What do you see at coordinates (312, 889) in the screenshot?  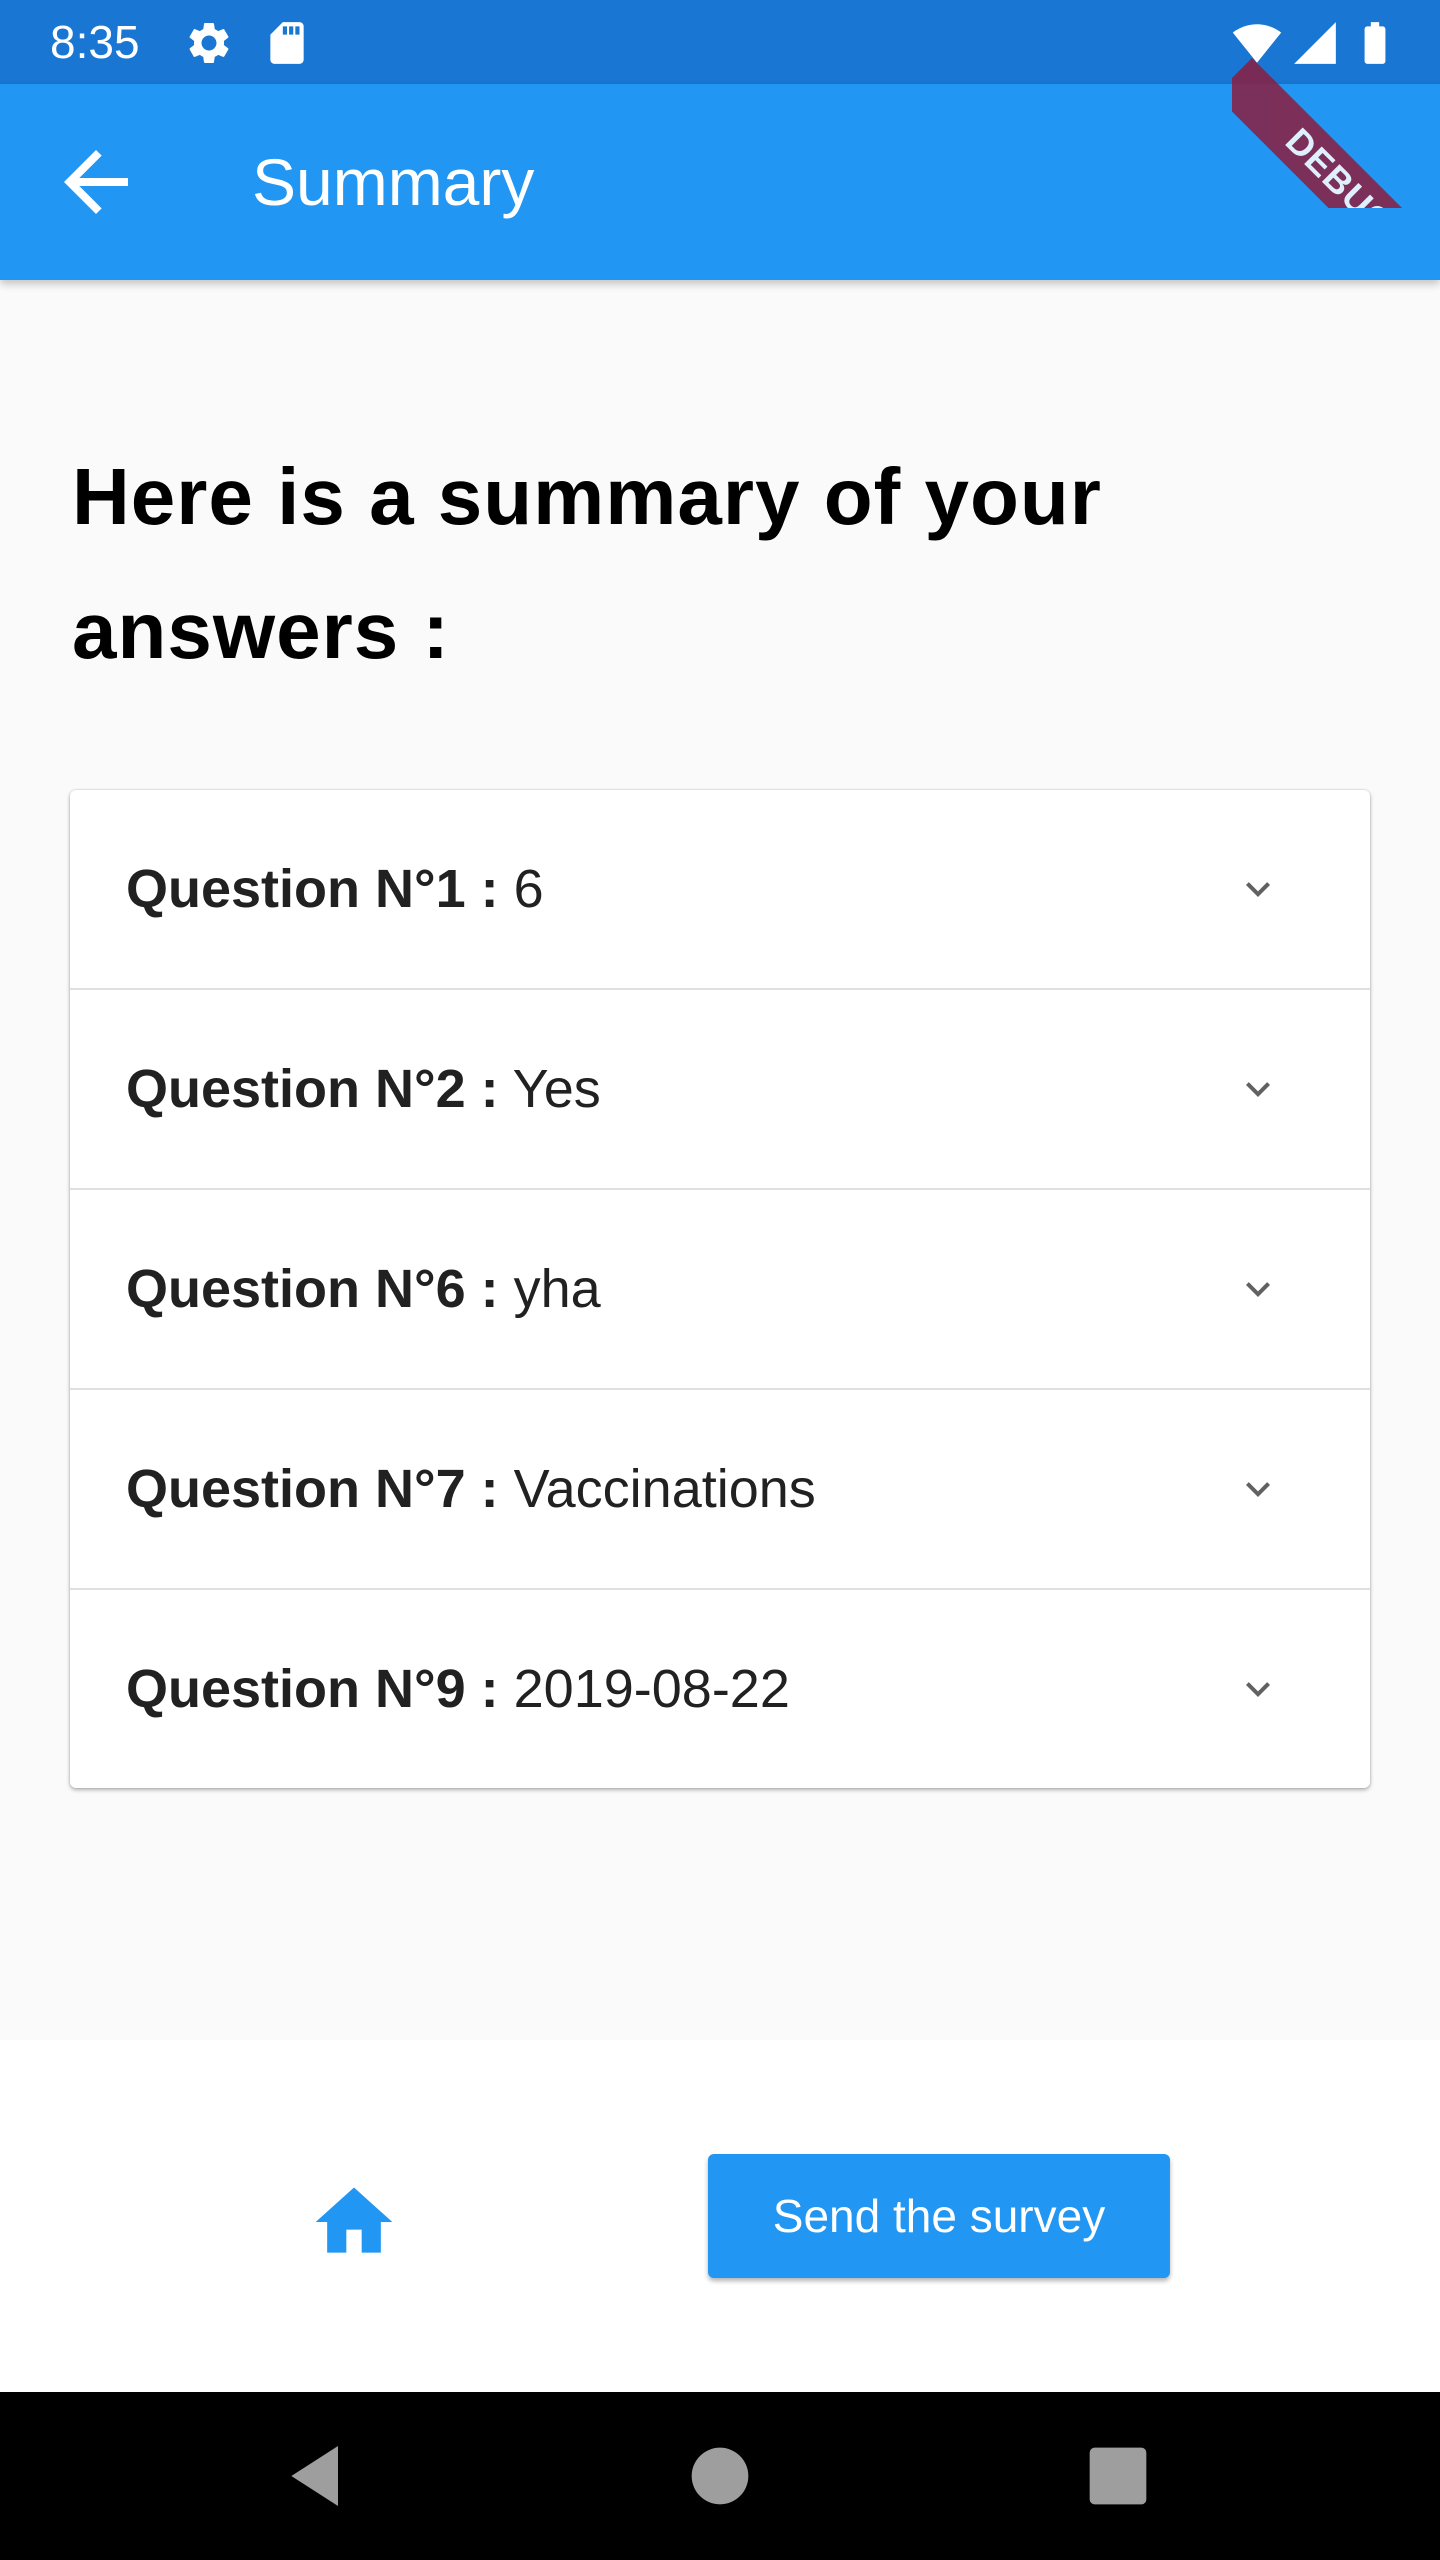 I see `question-label: Question N°1 :` at bounding box center [312, 889].